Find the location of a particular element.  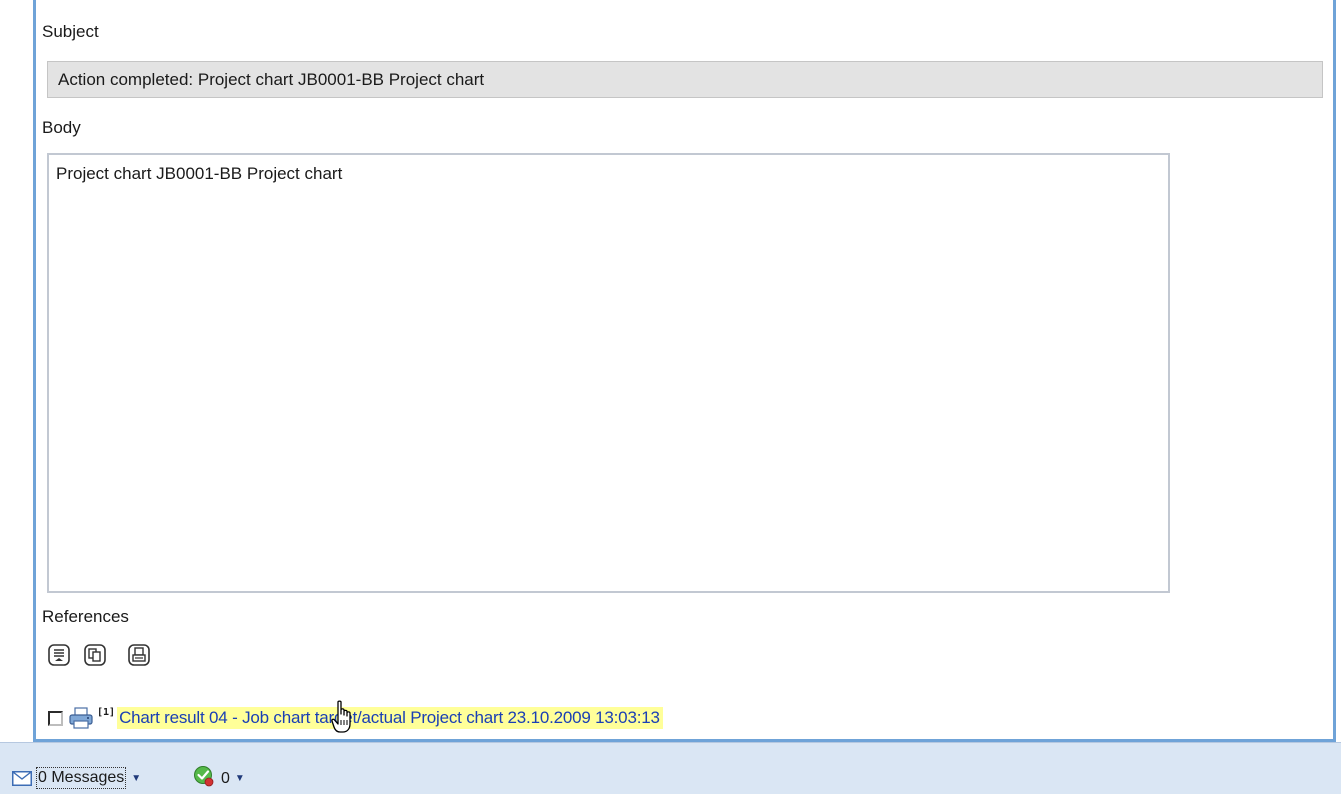

print-preview-icon is located at coordinates (139, 655).